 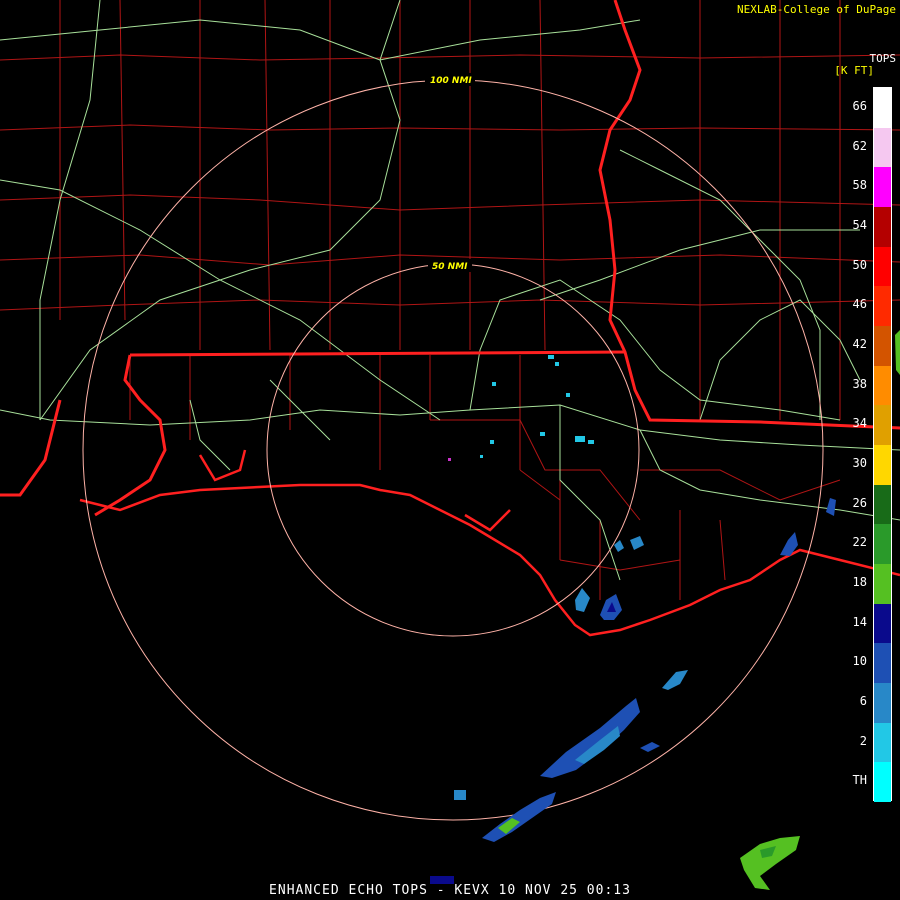 What do you see at coordinates (859, 502) in the screenshot?
I see `tick-label: 26` at bounding box center [859, 502].